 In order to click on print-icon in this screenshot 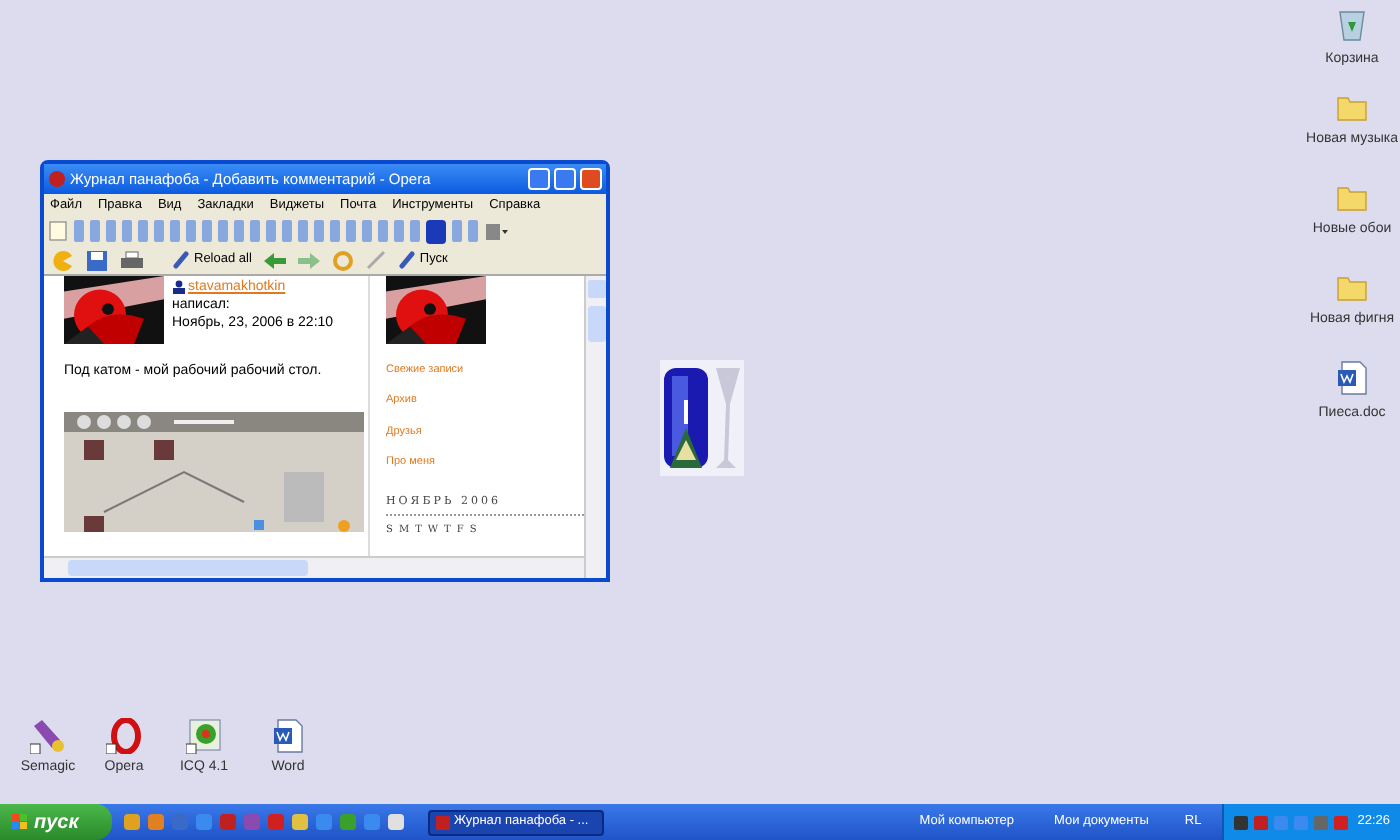, I will do `click(132, 260)`.